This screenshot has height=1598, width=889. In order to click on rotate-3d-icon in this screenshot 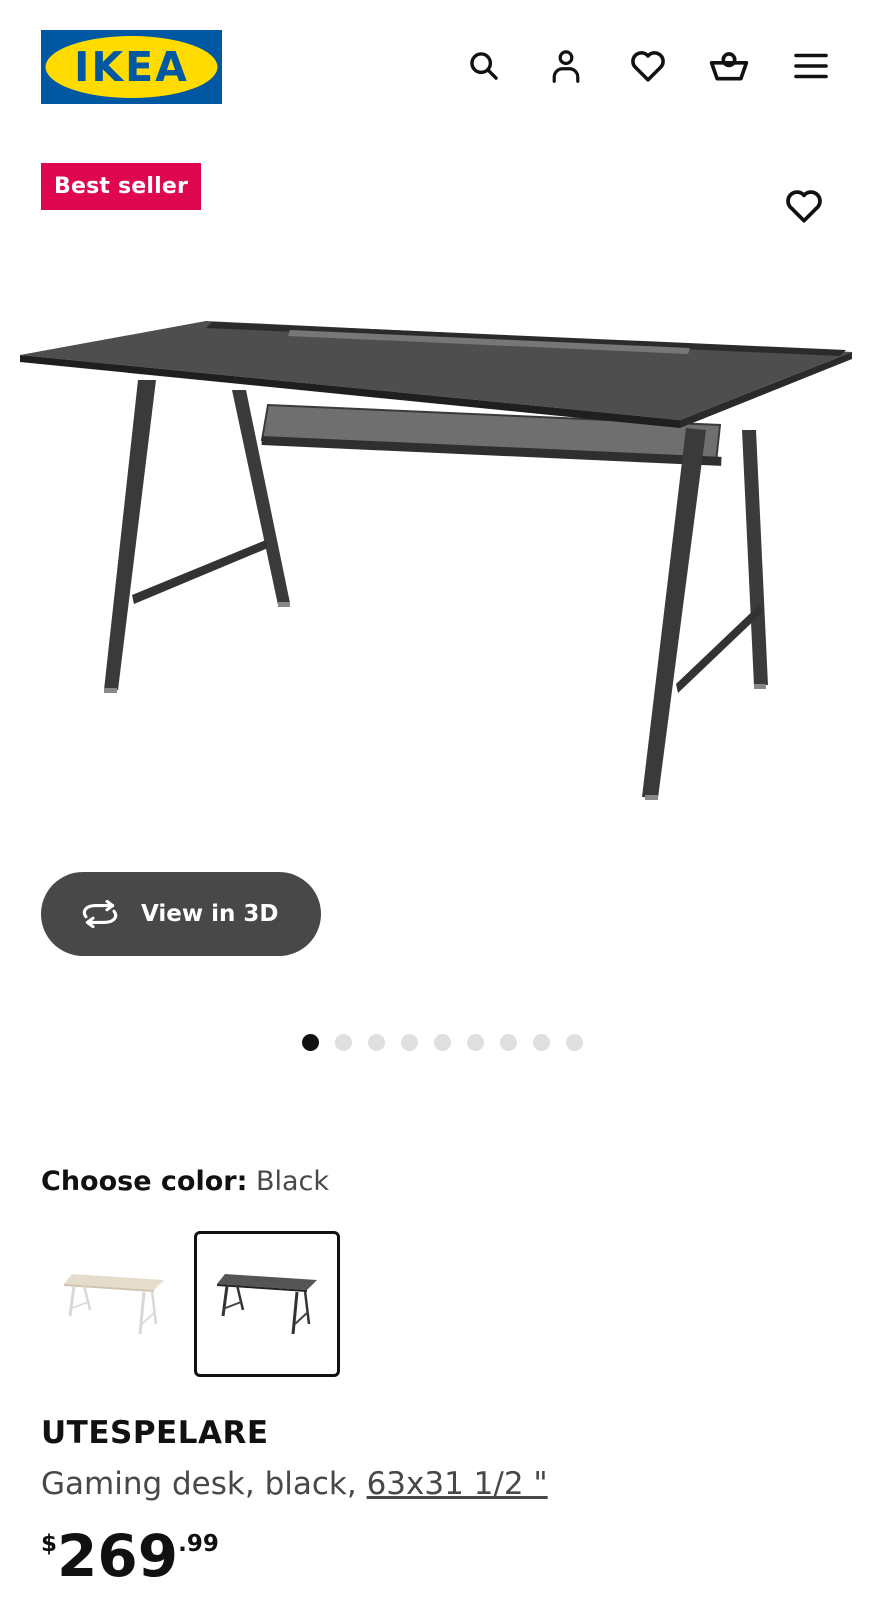, I will do `click(100, 914)`.